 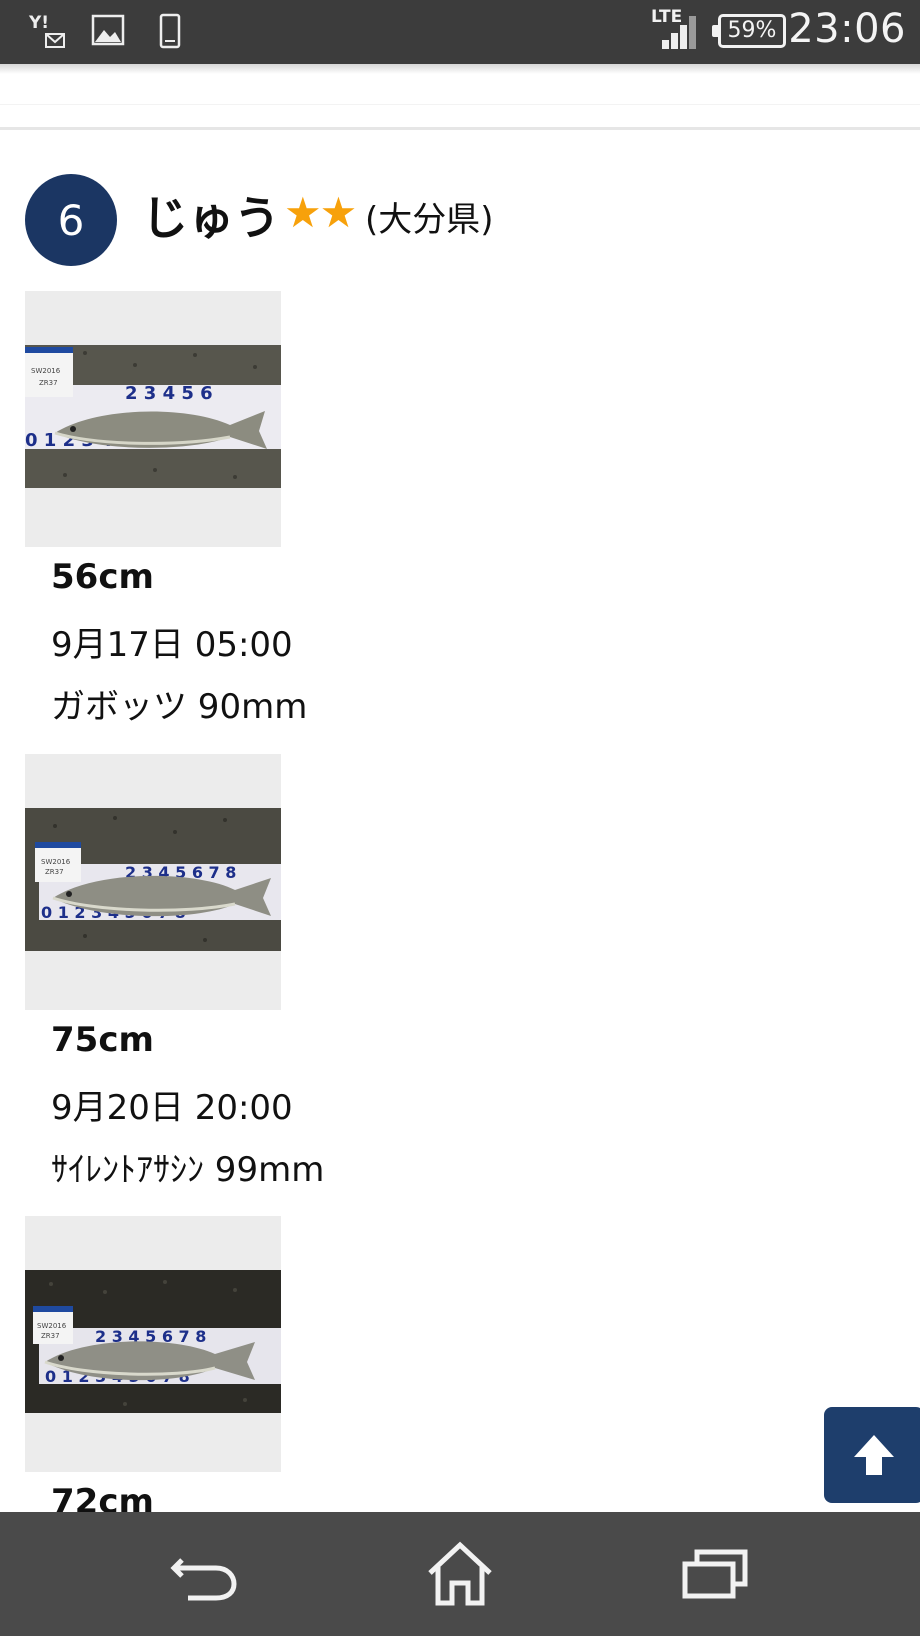 I want to click on phone-icon, so click(x=170, y=33).